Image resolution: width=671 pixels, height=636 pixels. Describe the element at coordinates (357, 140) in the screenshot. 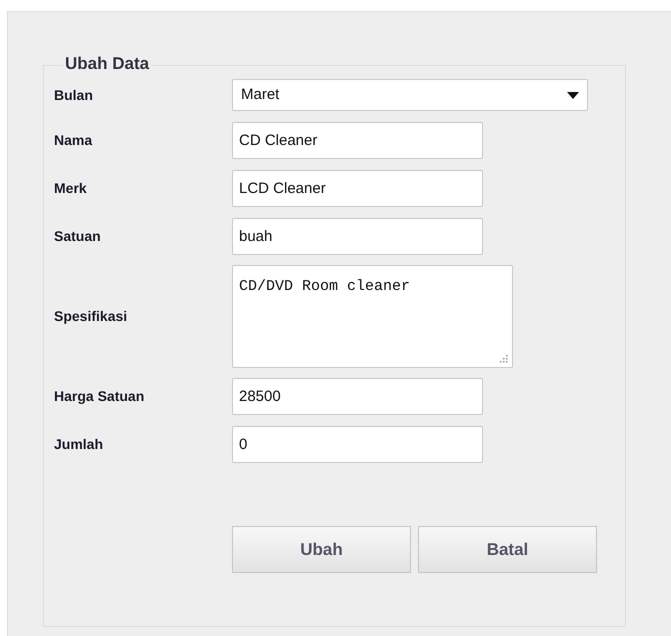

I see `text-field: CD Cleaner` at that location.